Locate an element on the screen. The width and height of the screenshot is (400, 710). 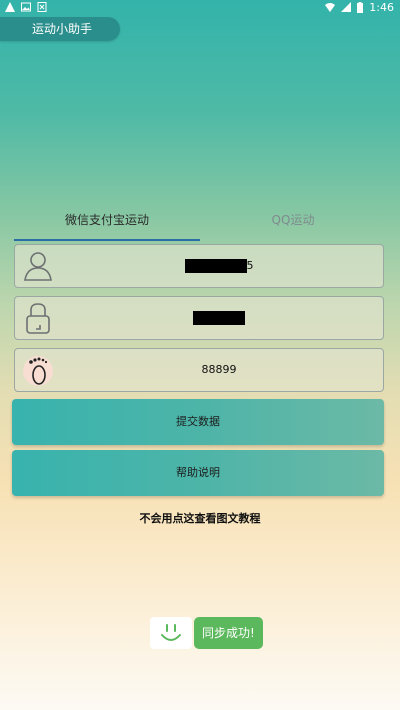
status-time: 1:46 is located at coordinates (381, 7).